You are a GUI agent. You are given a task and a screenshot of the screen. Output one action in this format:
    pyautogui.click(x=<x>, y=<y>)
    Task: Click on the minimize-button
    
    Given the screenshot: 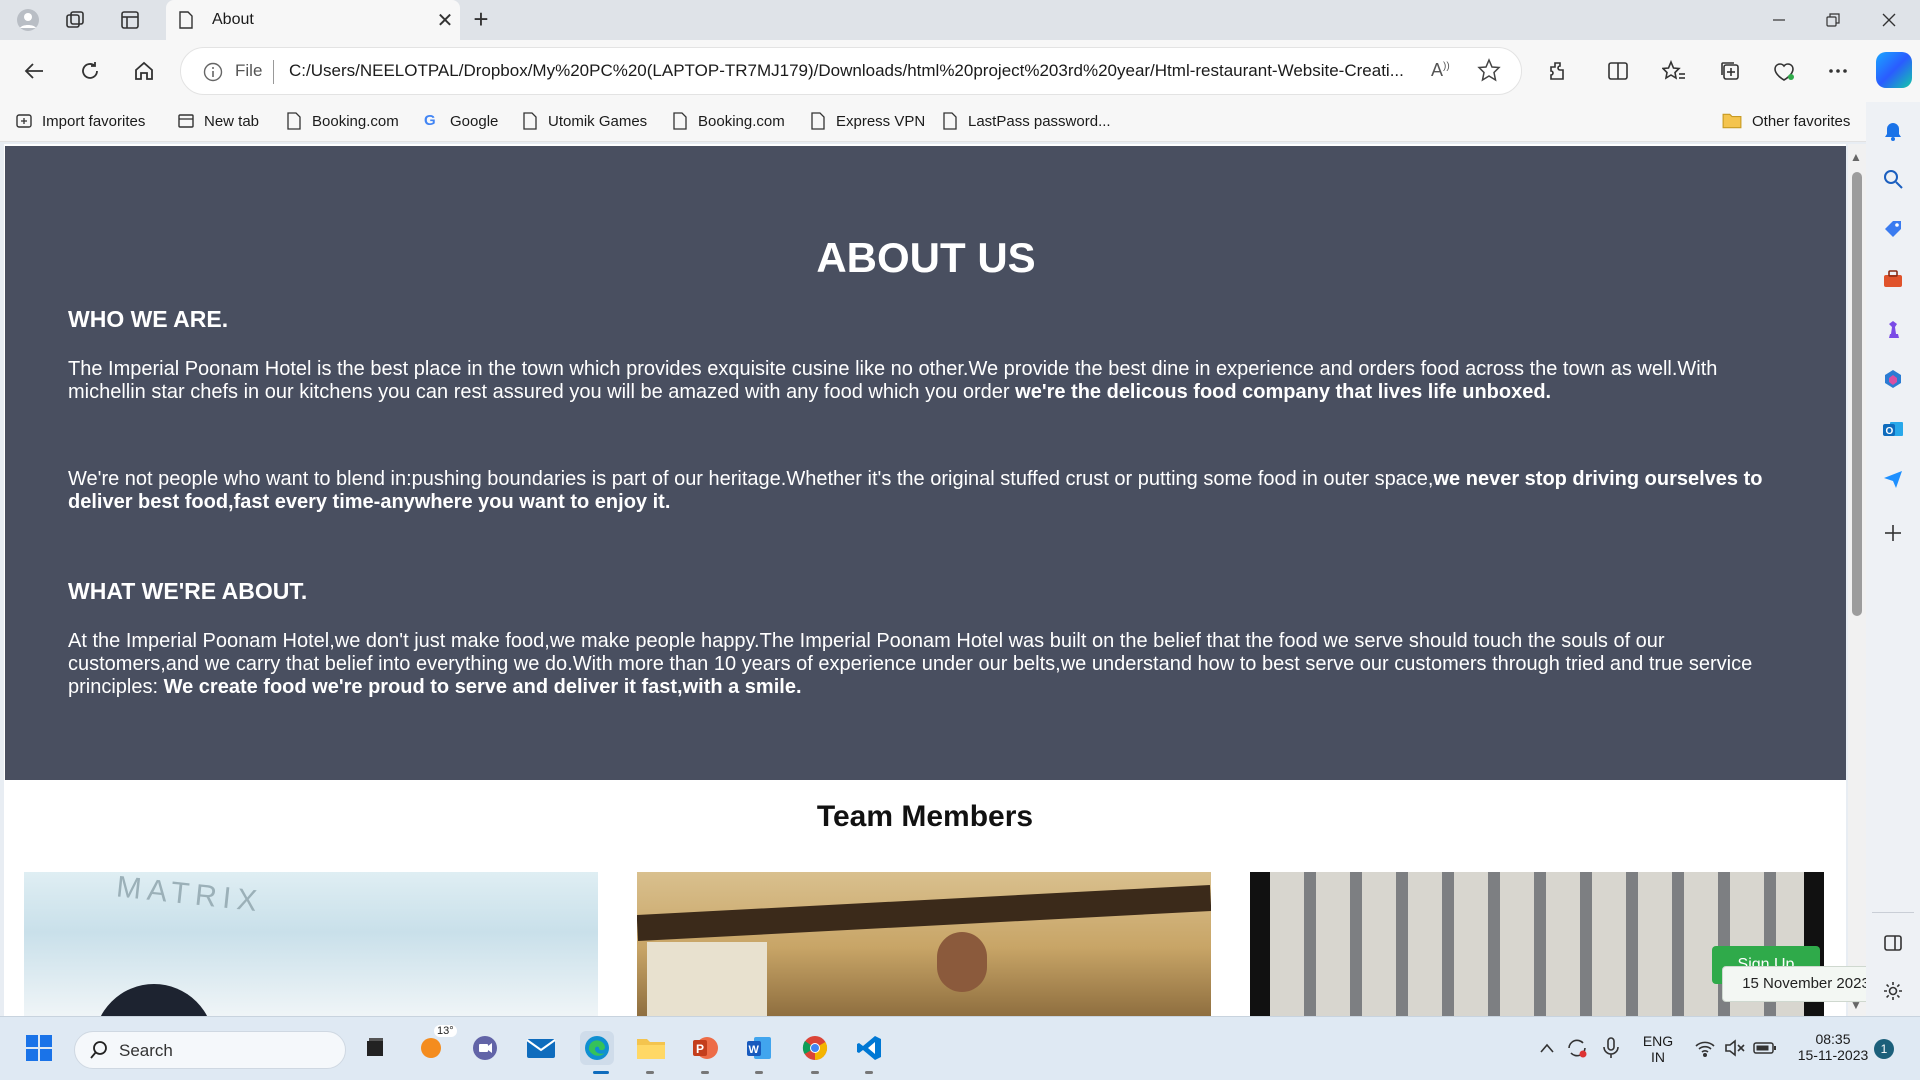 What is the action you would take?
    pyautogui.click(x=1779, y=20)
    